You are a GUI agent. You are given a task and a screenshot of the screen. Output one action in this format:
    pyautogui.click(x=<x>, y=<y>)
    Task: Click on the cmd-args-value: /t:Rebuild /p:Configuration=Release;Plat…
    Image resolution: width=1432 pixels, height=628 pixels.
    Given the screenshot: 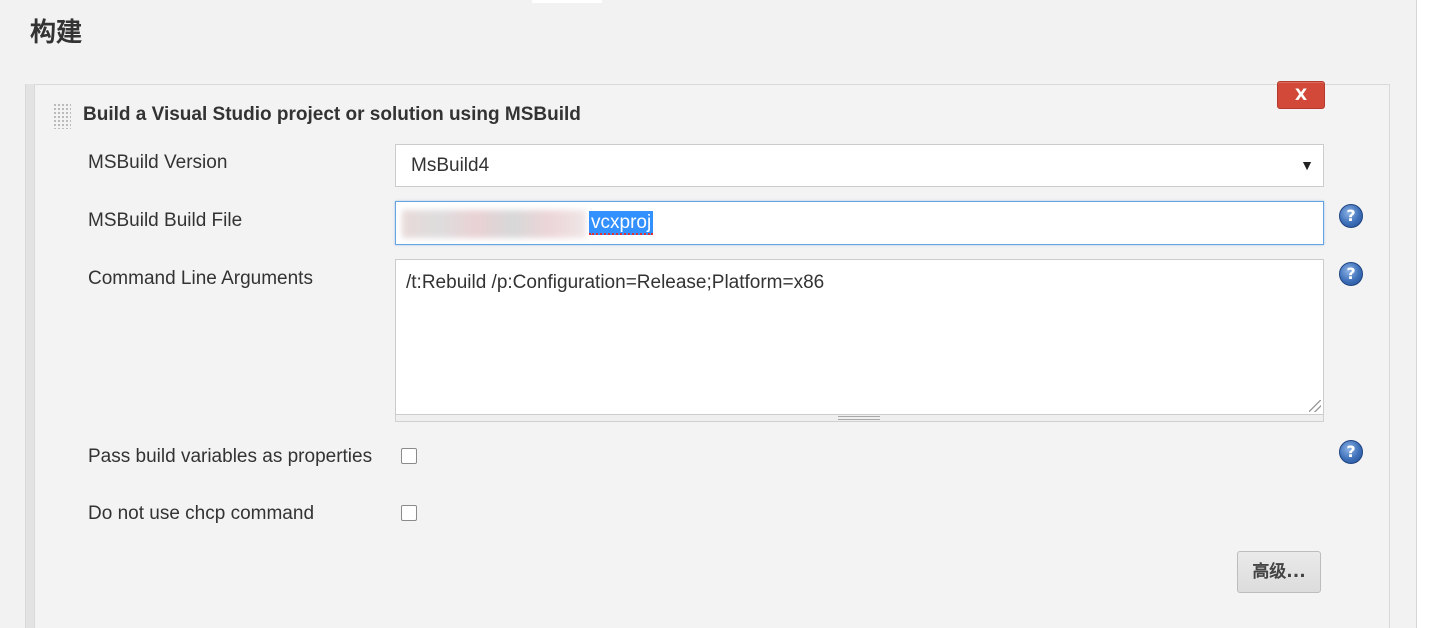 What is the action you would take?
    pyautogui.click(x=615, y=282)
    